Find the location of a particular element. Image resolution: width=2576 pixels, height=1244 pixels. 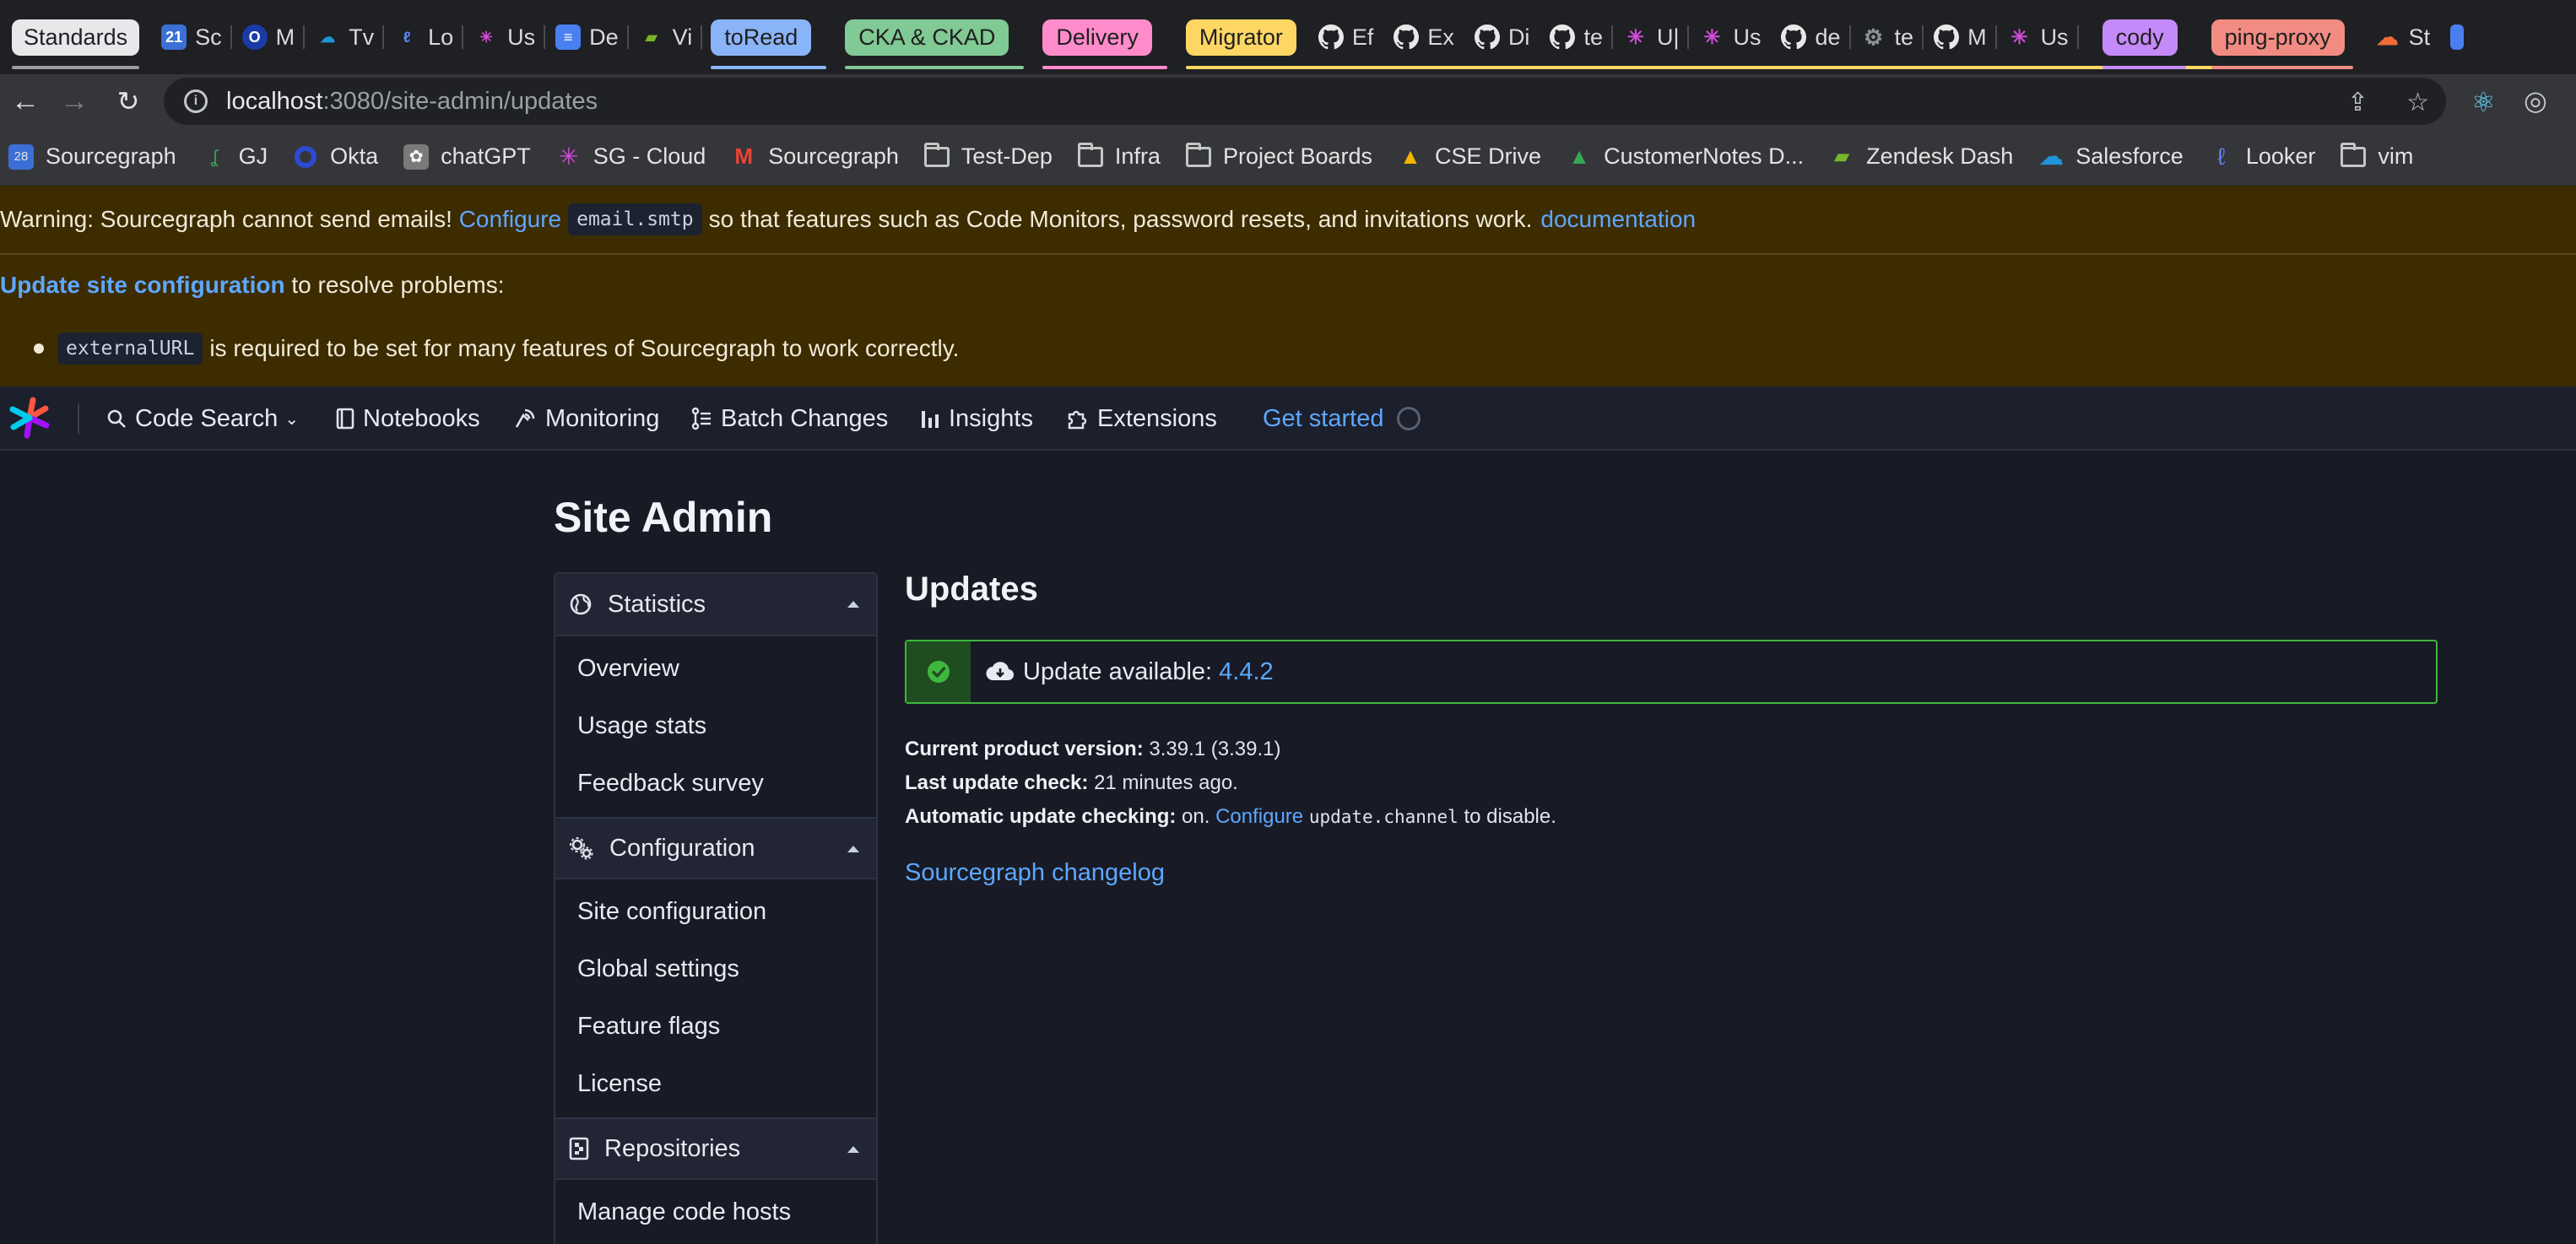

extension-icon: ◎ is located at coordinates (2535, 100).